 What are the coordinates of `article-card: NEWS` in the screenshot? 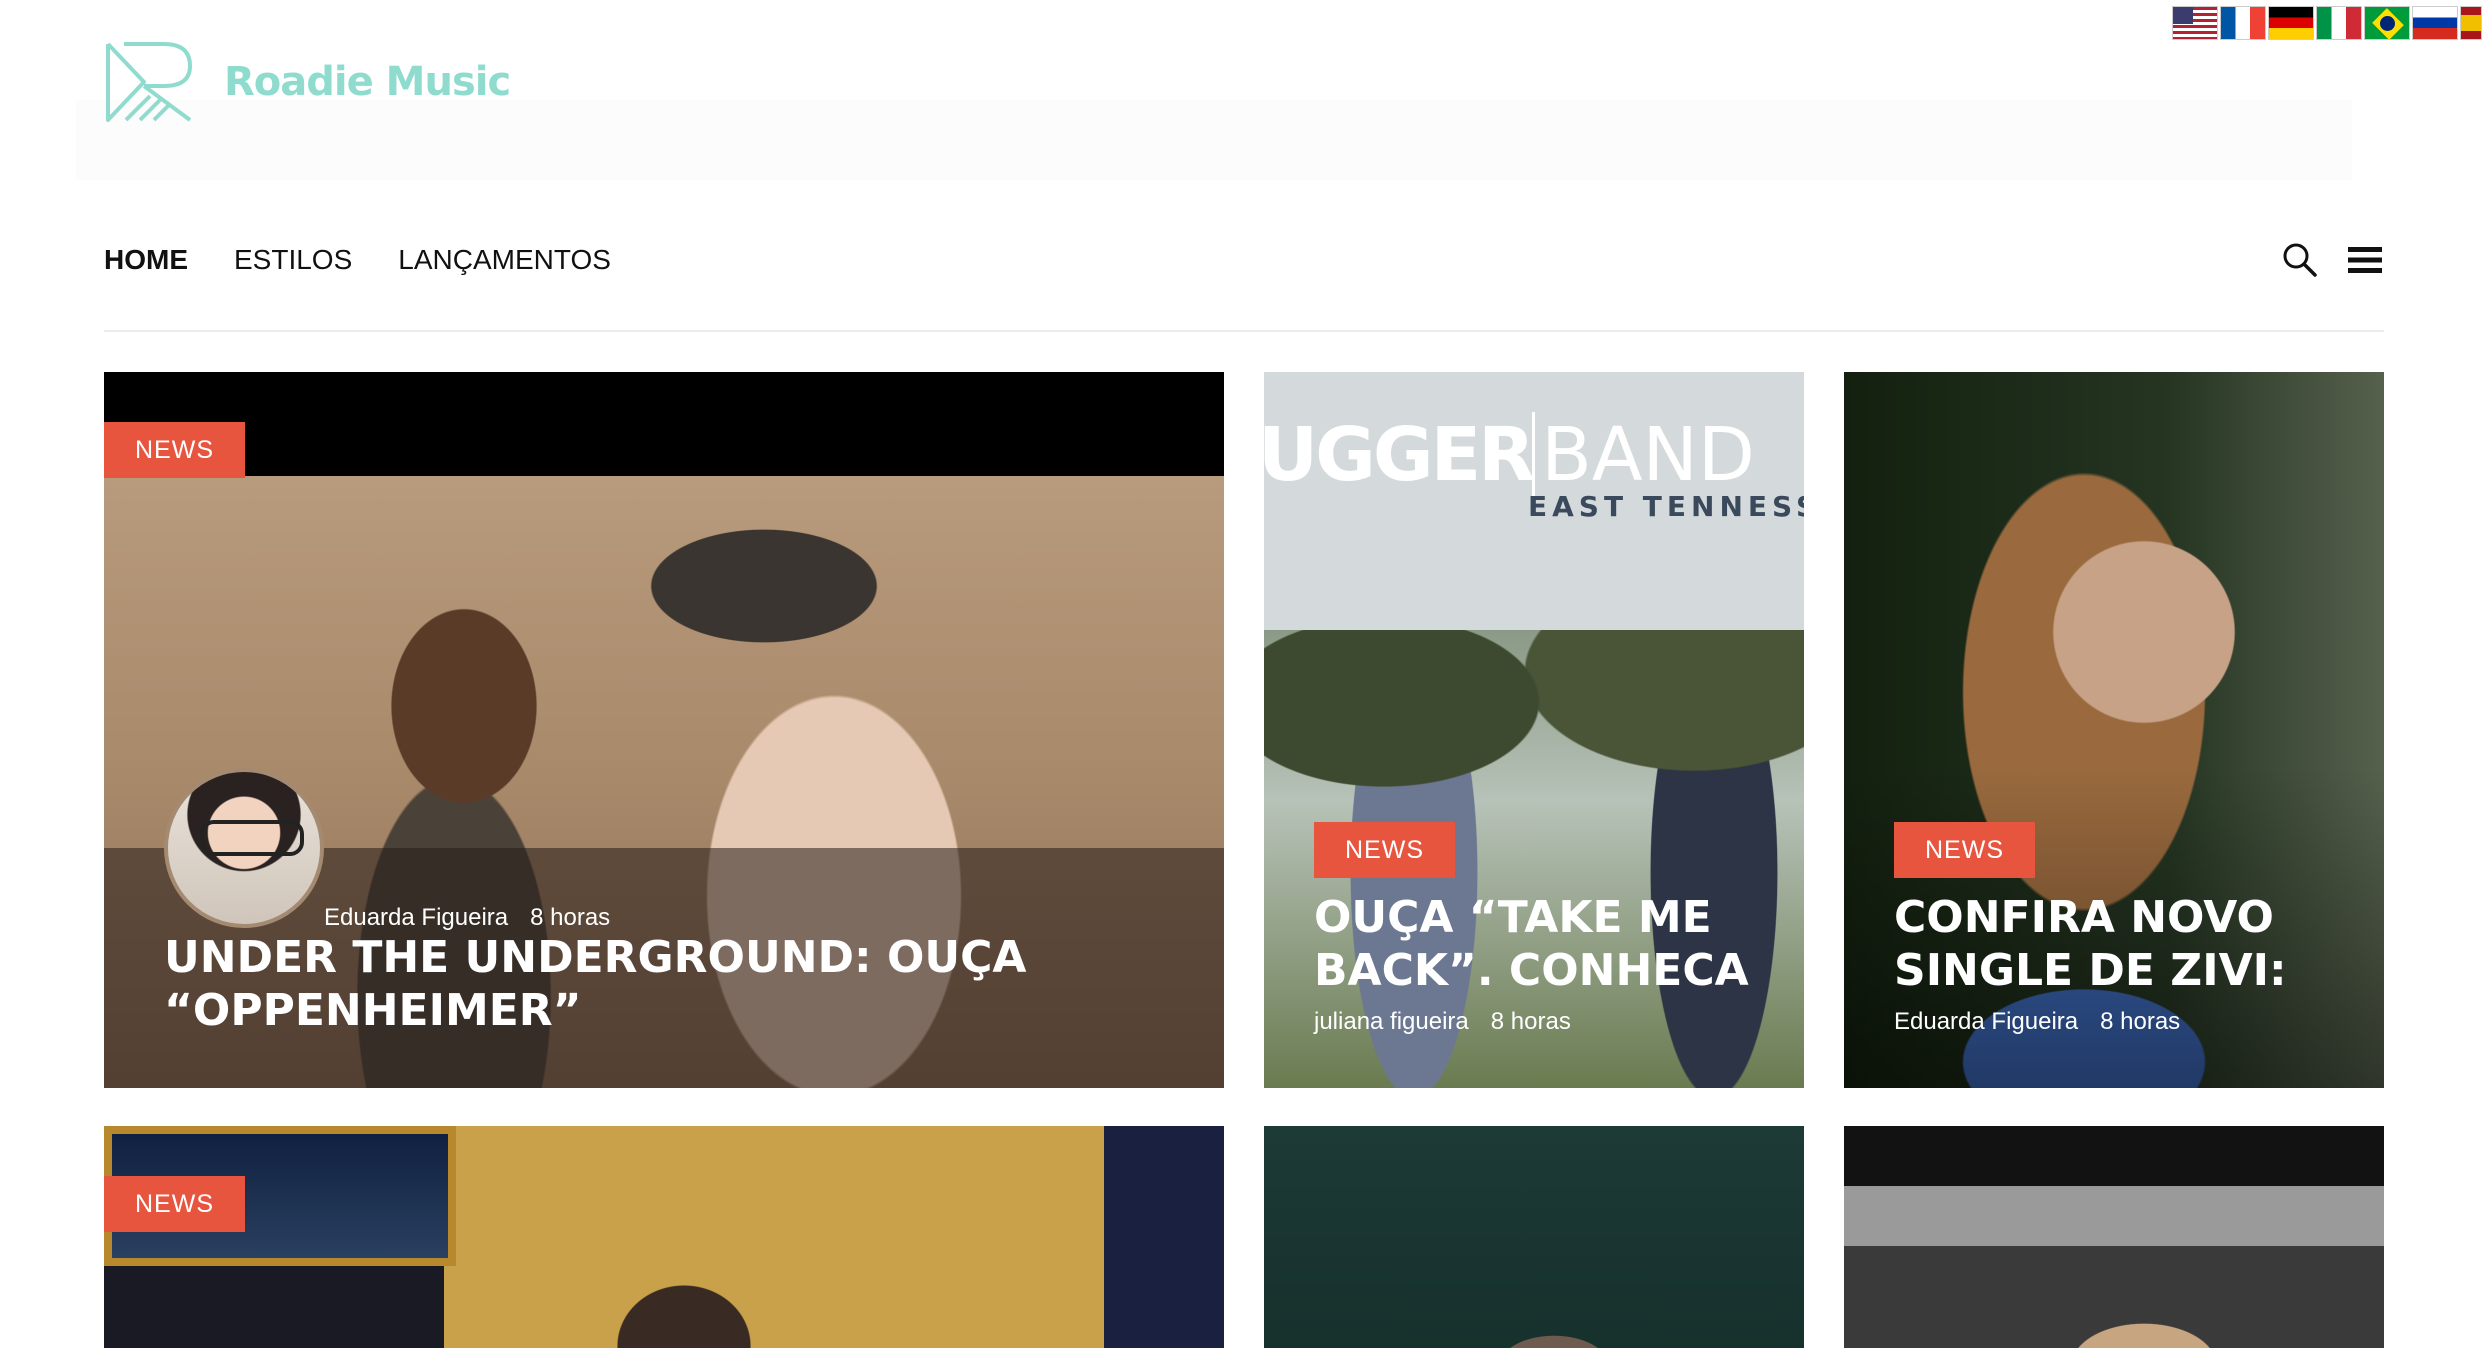 It's located at (664, 1237).